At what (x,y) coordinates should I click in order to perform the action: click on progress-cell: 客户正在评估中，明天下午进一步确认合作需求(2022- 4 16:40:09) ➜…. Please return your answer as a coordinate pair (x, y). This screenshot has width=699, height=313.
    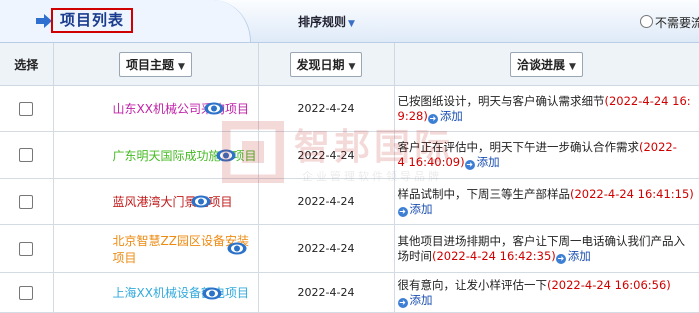
    Looking at the image, I should click on (546, 155).